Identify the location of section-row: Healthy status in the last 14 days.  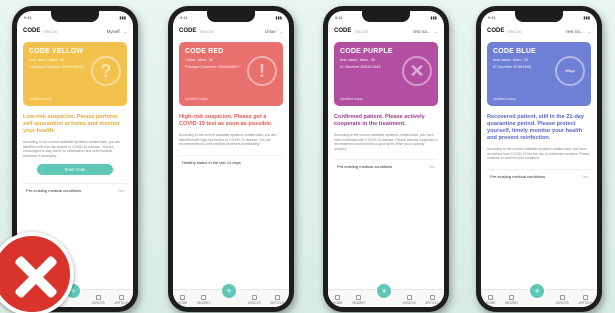
(231, 161).